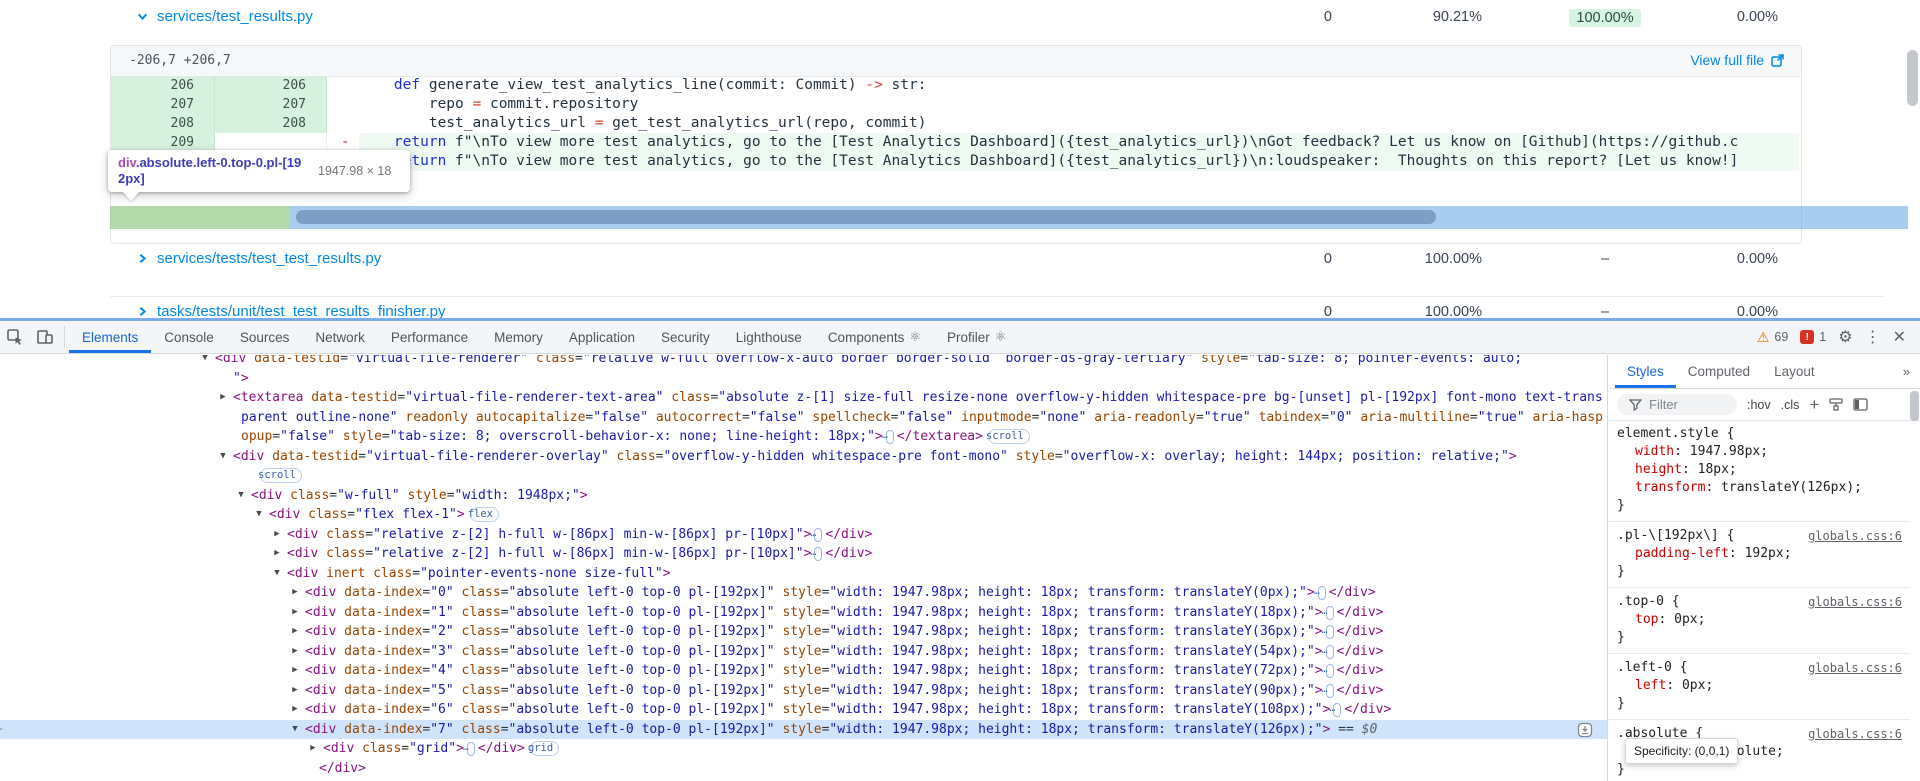 The height and width of the screenshot is (781, 1920). Describe the element at coordinates (803, 749) in the screenshot. I see `dom-tree-row: ▶ <div class="grid">… </div> grid` at that location.